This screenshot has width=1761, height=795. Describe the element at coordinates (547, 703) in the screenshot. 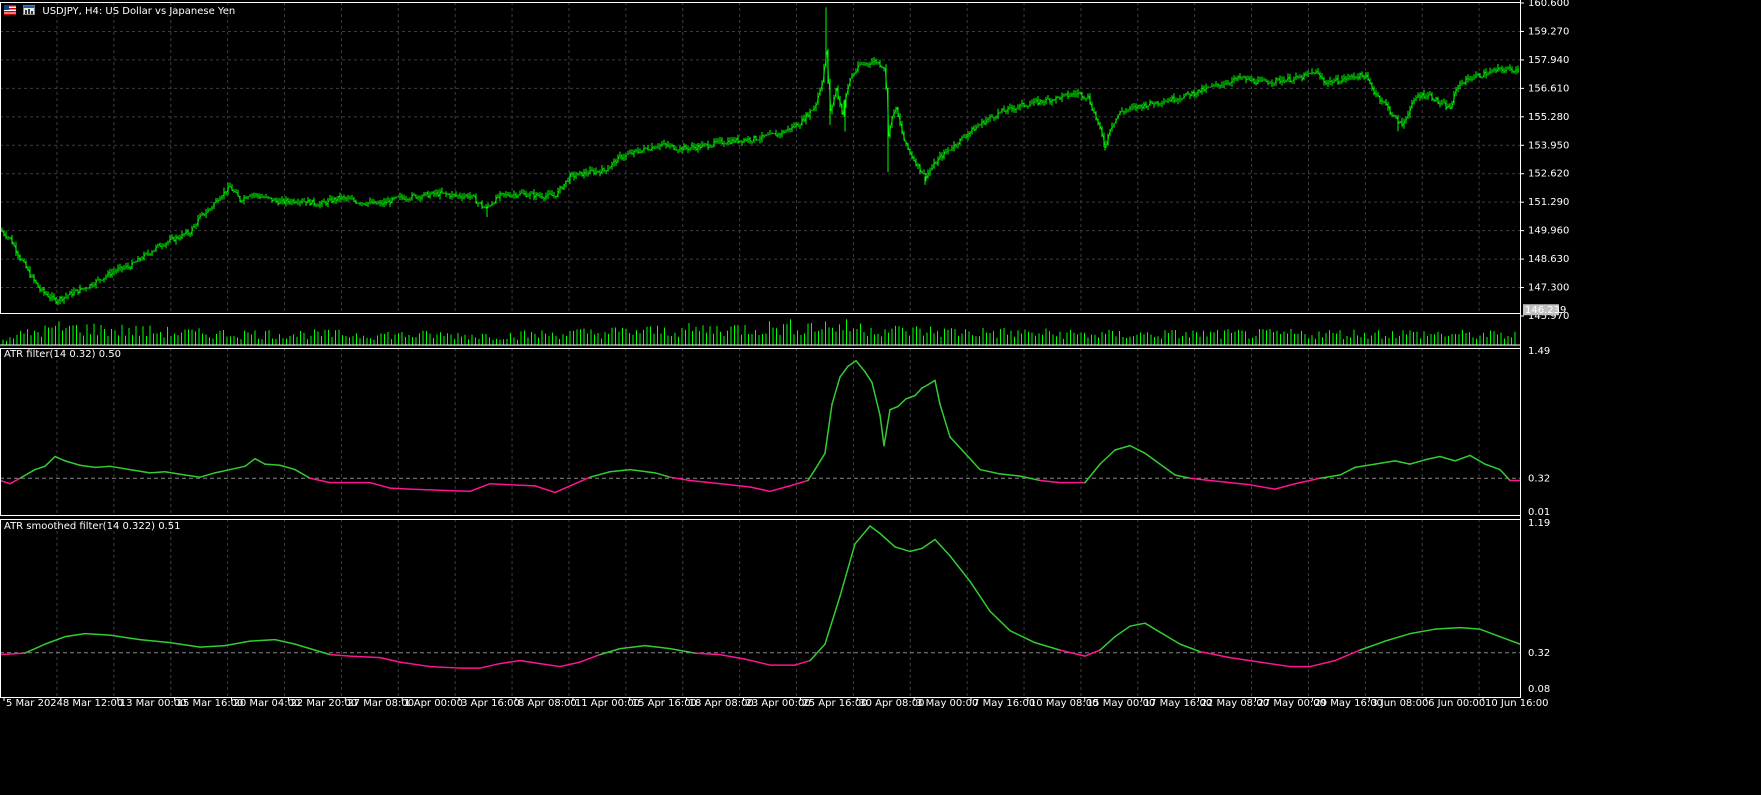

I see `x-tick-label: 8 Apr 08:00` at that location.